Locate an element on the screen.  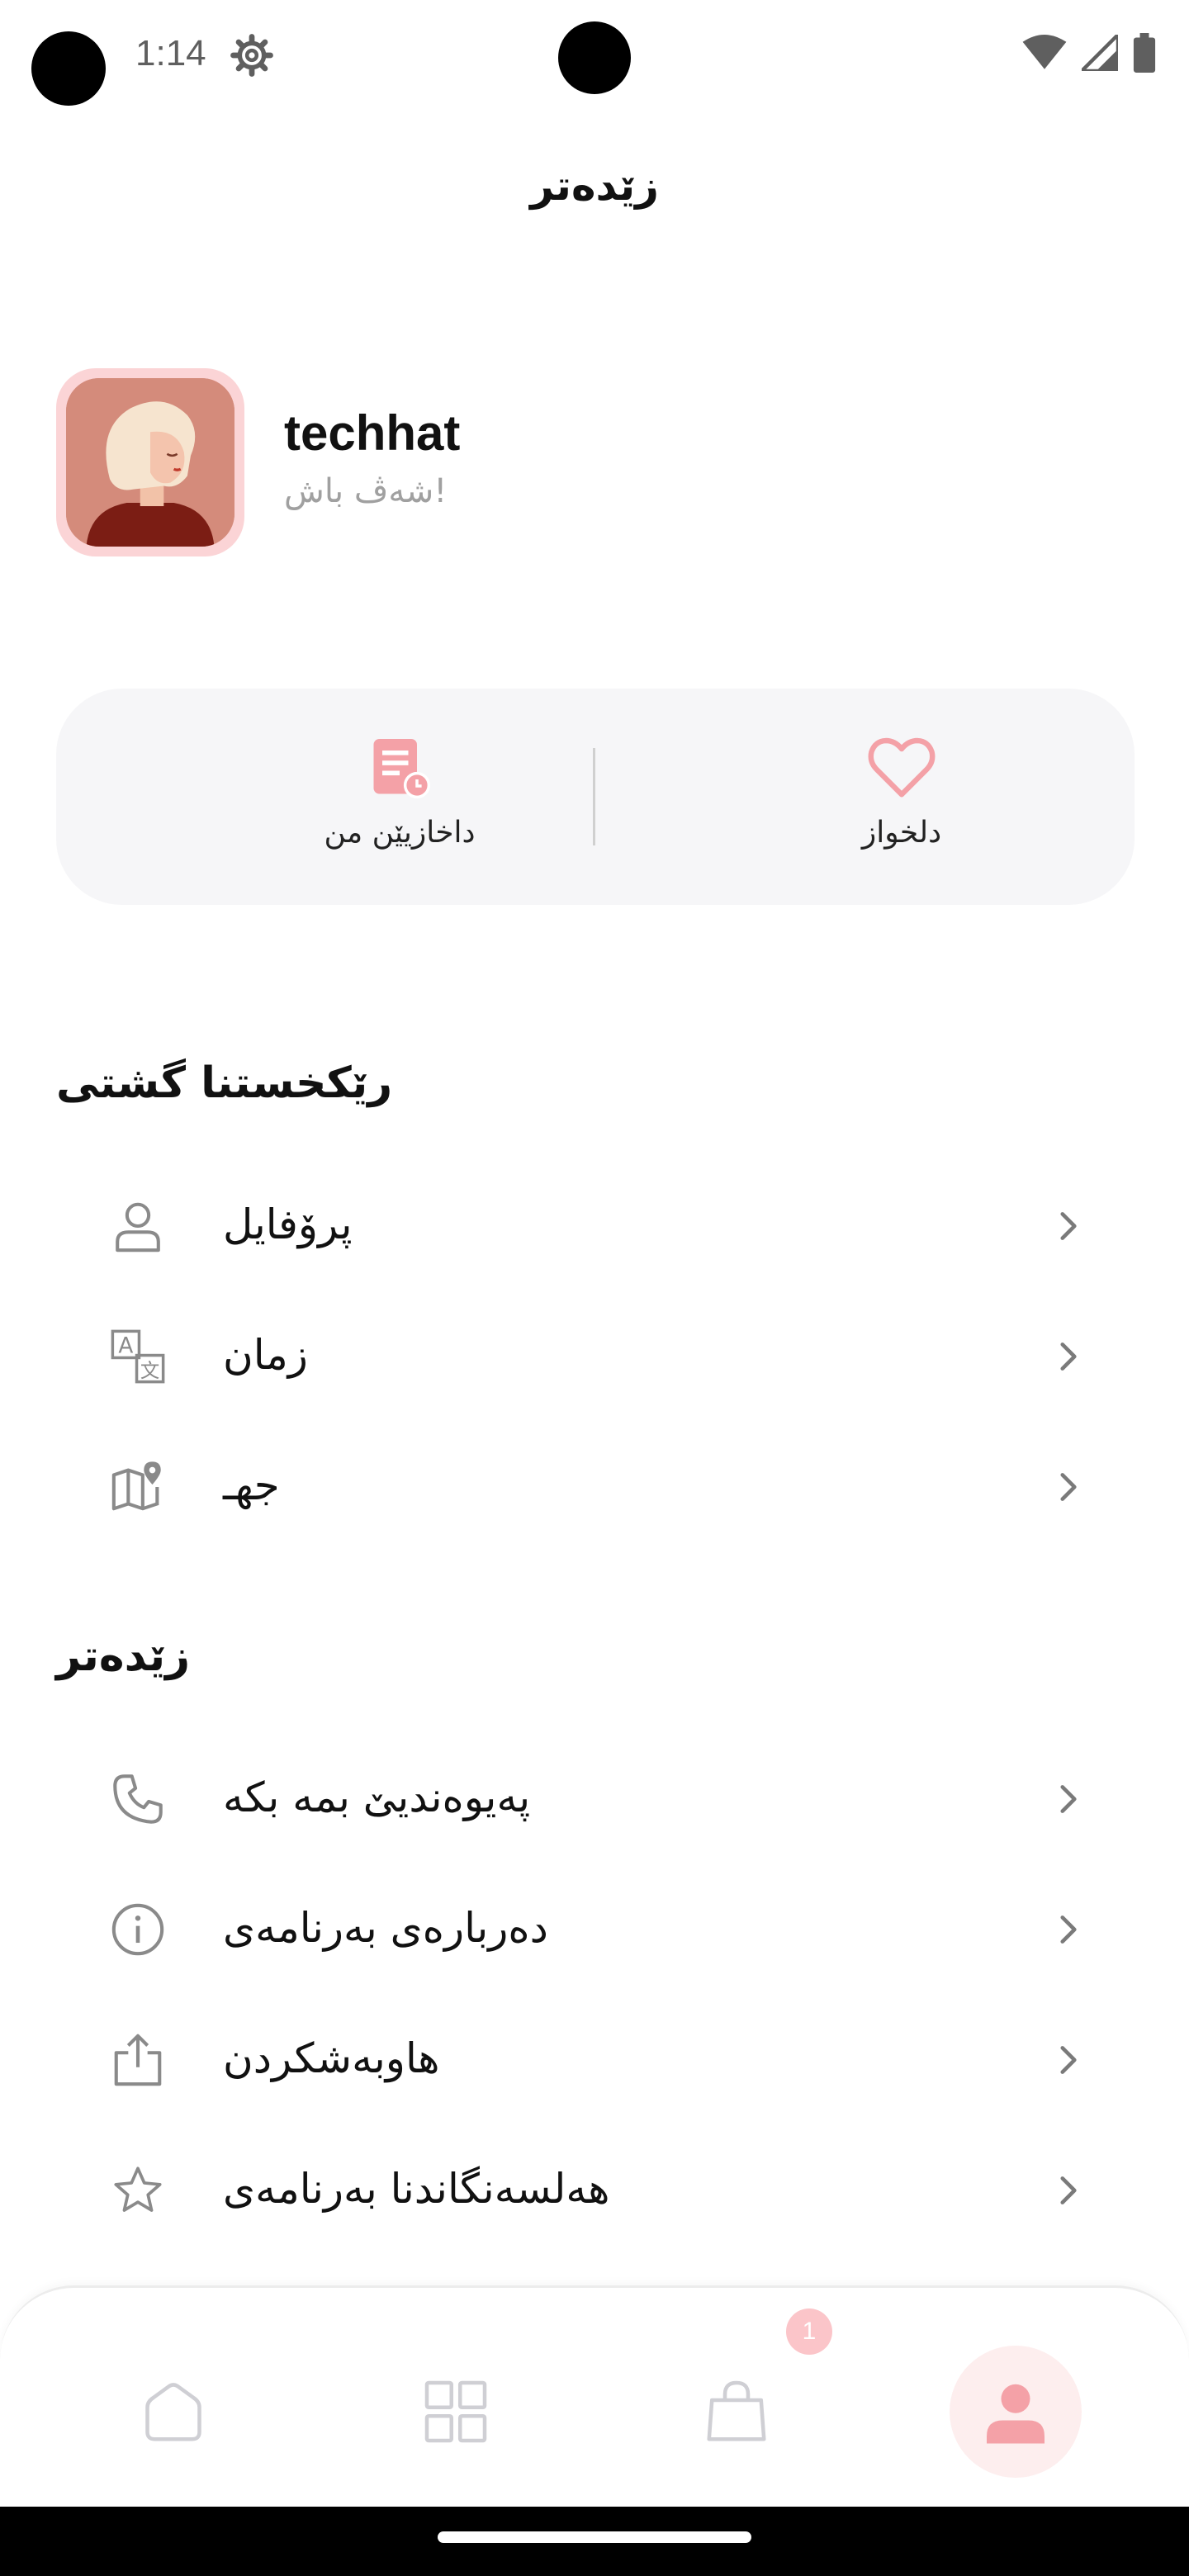
favorites-button: دلخواز is located at coordinates (902, 790).